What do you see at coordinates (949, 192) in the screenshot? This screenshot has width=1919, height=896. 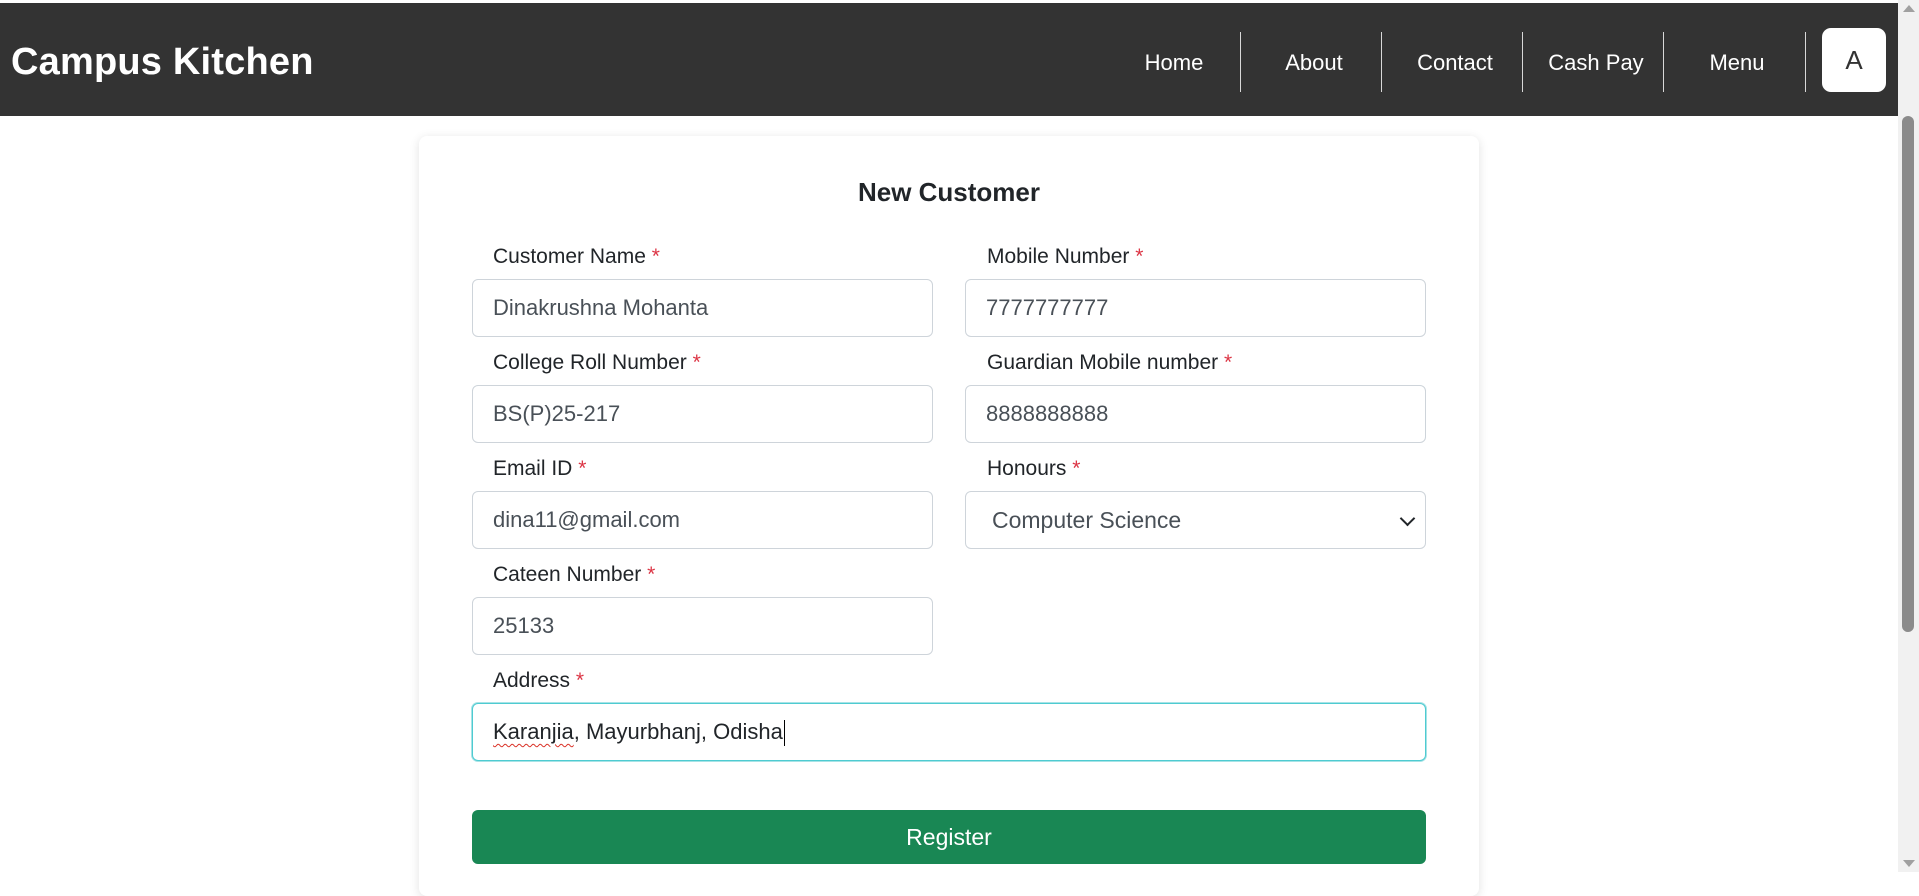 I see `form-title: New Customer` at bounding box center [949, 192].